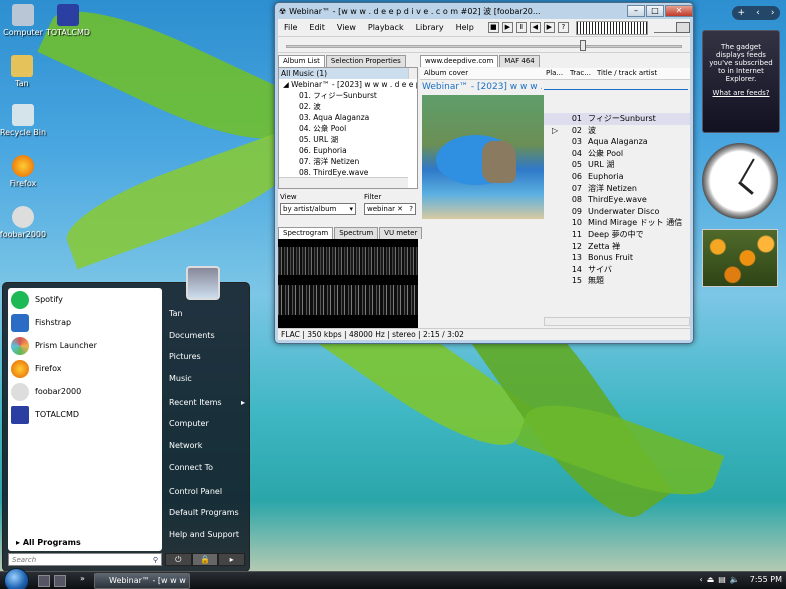 The image size is (786, 589). I want to click on table-row: 03 Aqua Alaganza, so click(617, 142).